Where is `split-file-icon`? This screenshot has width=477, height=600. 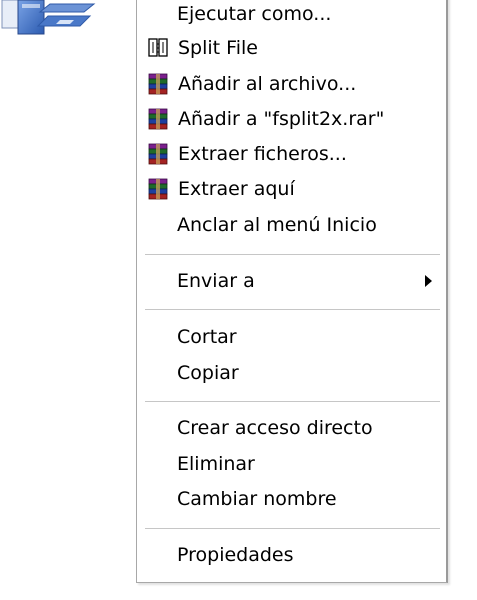
split-file-icon is located at coordinates (158, 48).